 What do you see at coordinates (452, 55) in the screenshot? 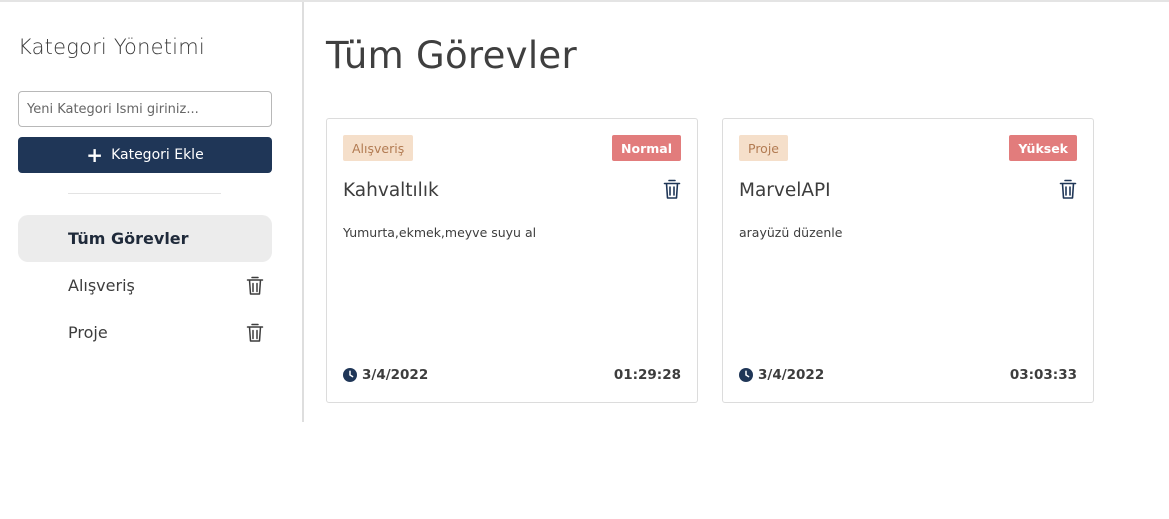
I see `page-title: Tüm Görevler` at bounding box center [452, 55].